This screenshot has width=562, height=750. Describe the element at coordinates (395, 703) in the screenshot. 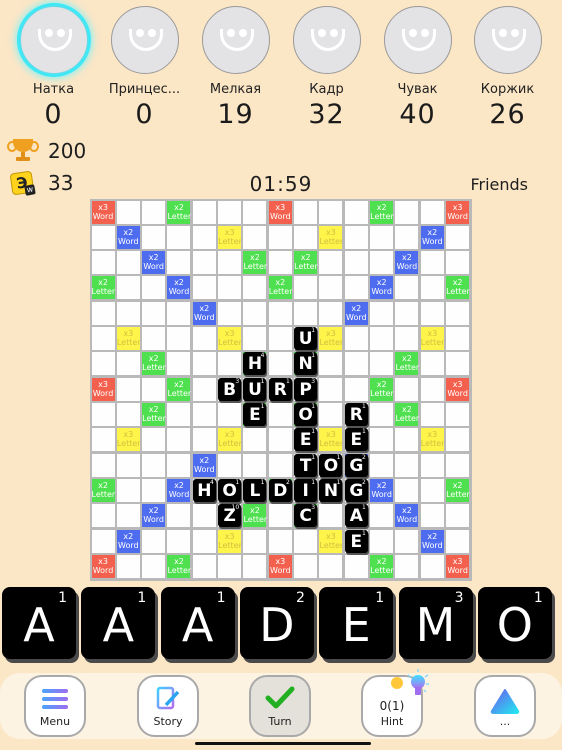

I see `hint-button: 0(1) Hint` at that location.